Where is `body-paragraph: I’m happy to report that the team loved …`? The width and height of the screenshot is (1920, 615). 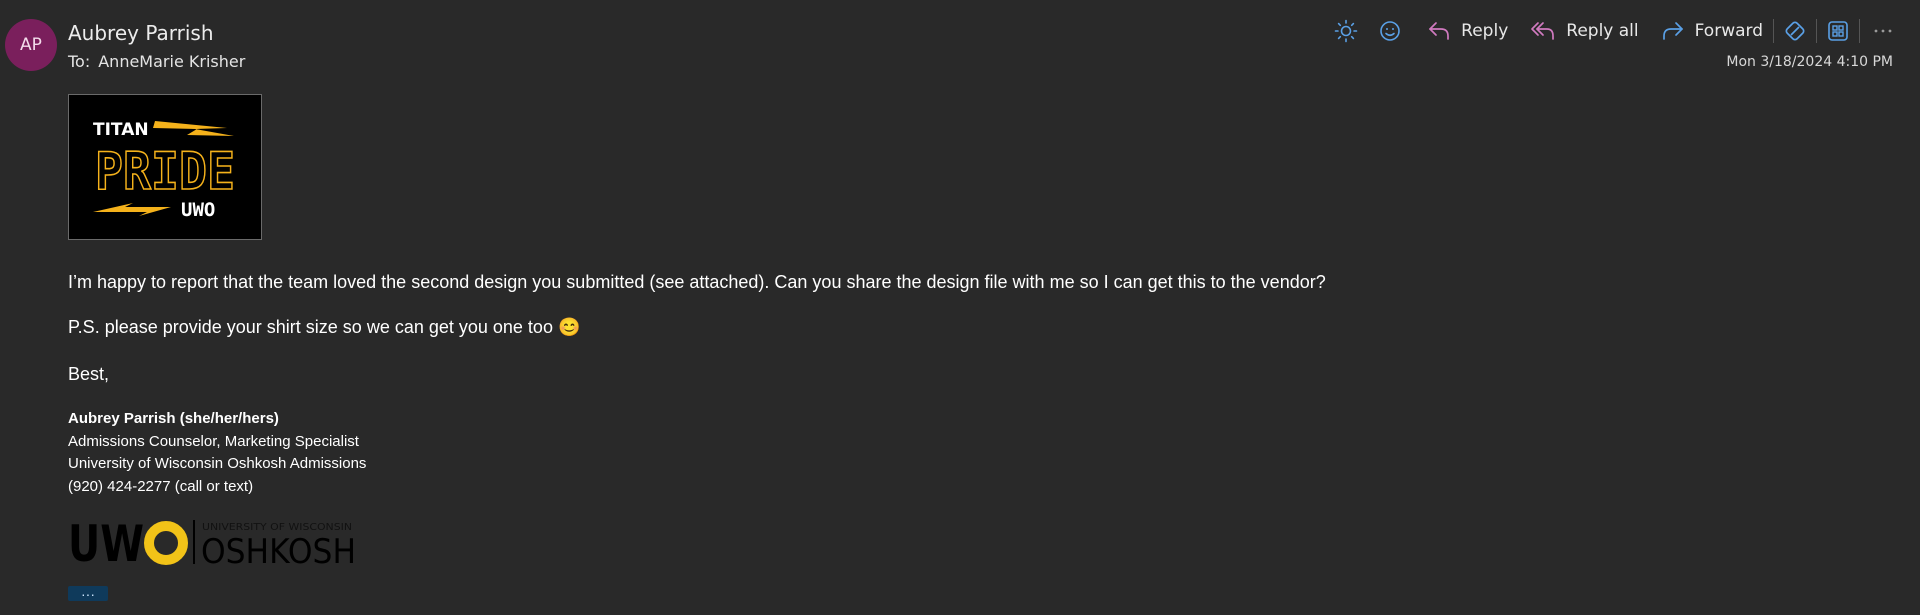 body-paragraph: I’m happy to report that the team loved … is located at coordinates (697, 282).